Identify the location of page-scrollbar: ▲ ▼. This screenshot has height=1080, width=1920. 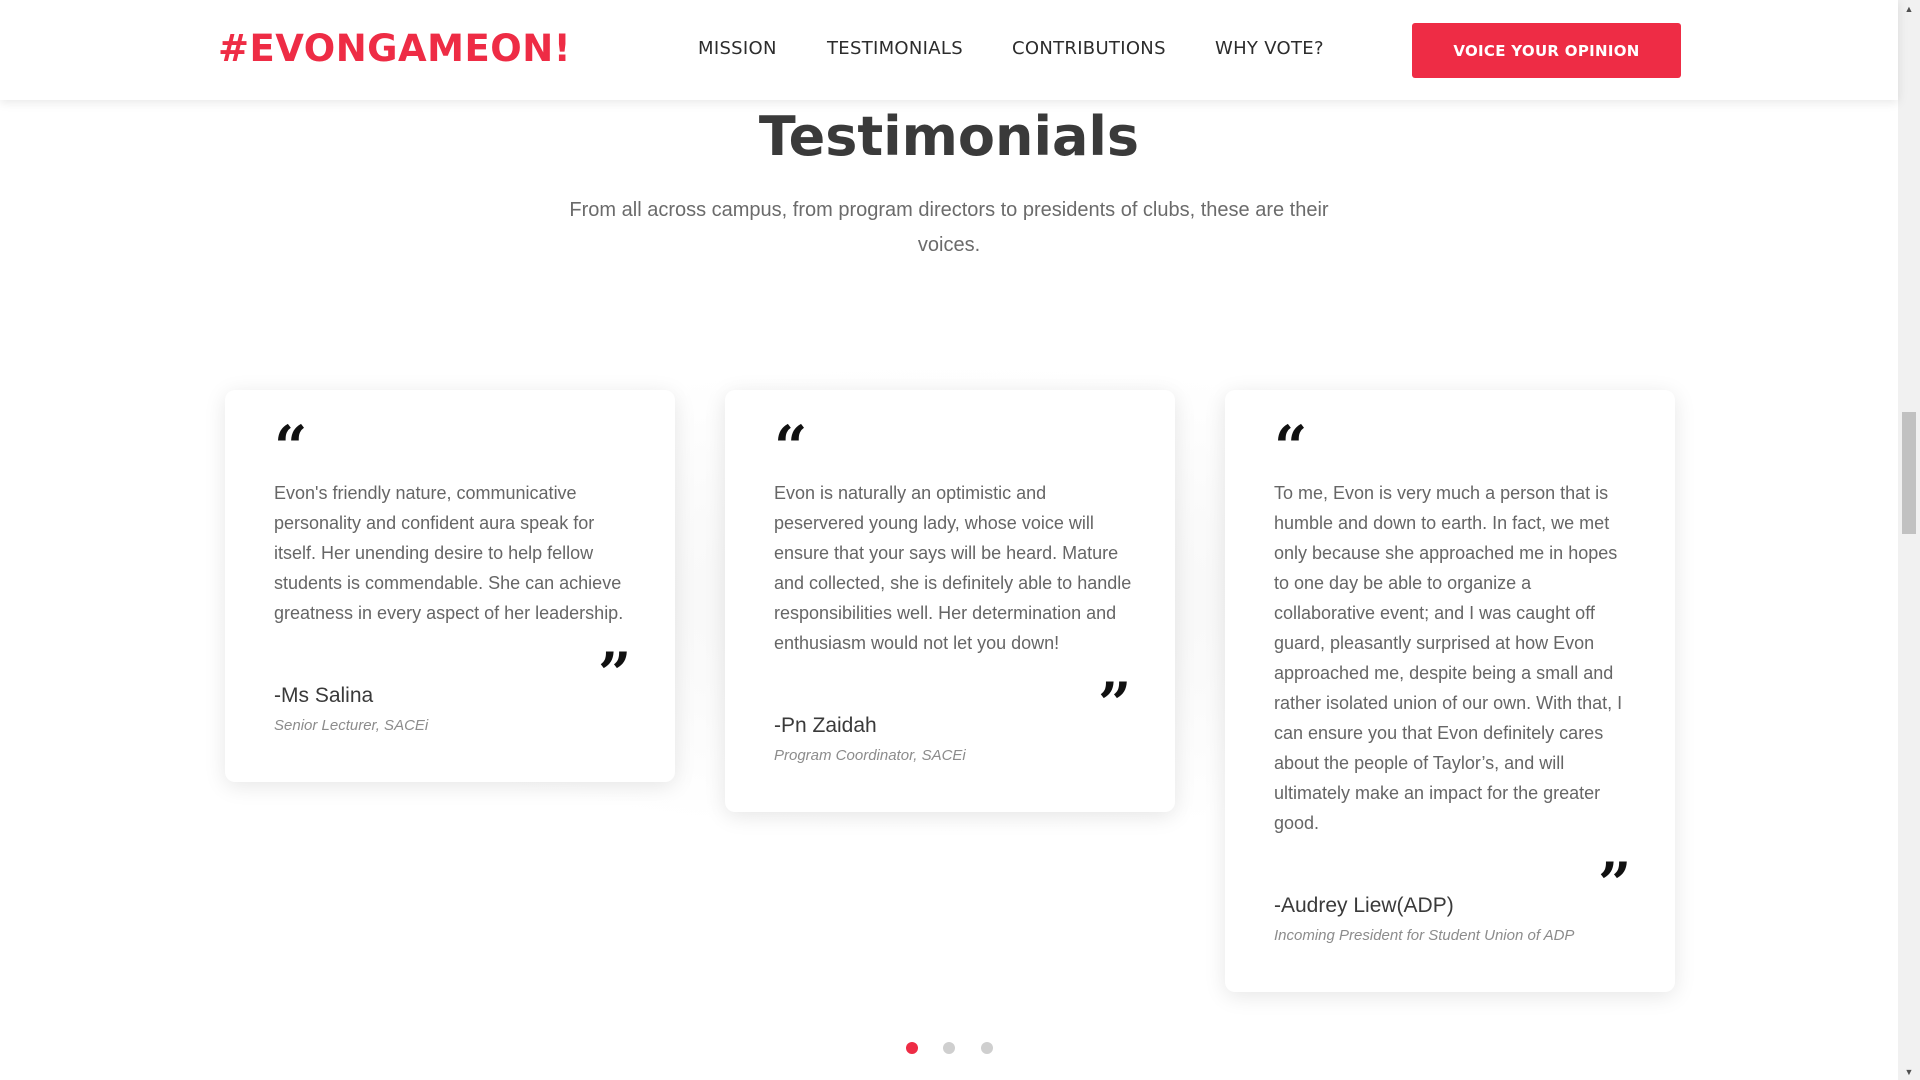
(1909, 540).